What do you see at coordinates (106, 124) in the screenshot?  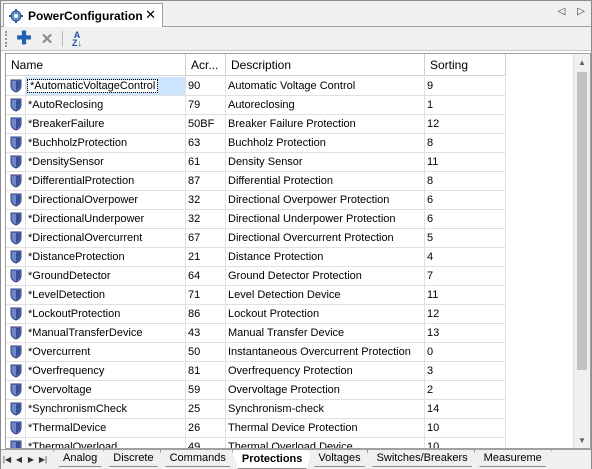 I see `cell-name: *BreakerFailure` at bounding box center [106, 124].